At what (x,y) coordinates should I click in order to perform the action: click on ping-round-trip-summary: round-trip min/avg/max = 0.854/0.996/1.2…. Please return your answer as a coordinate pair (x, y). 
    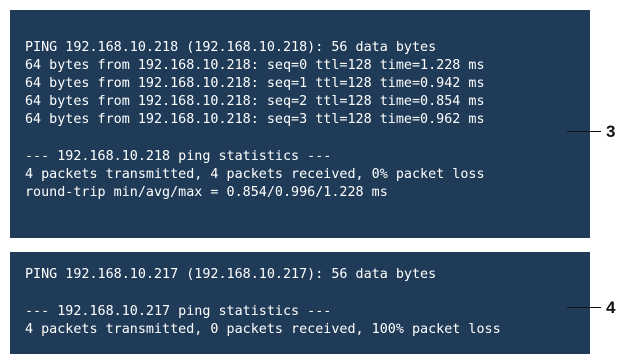
    Looking at the image, I should click on (206, 192).